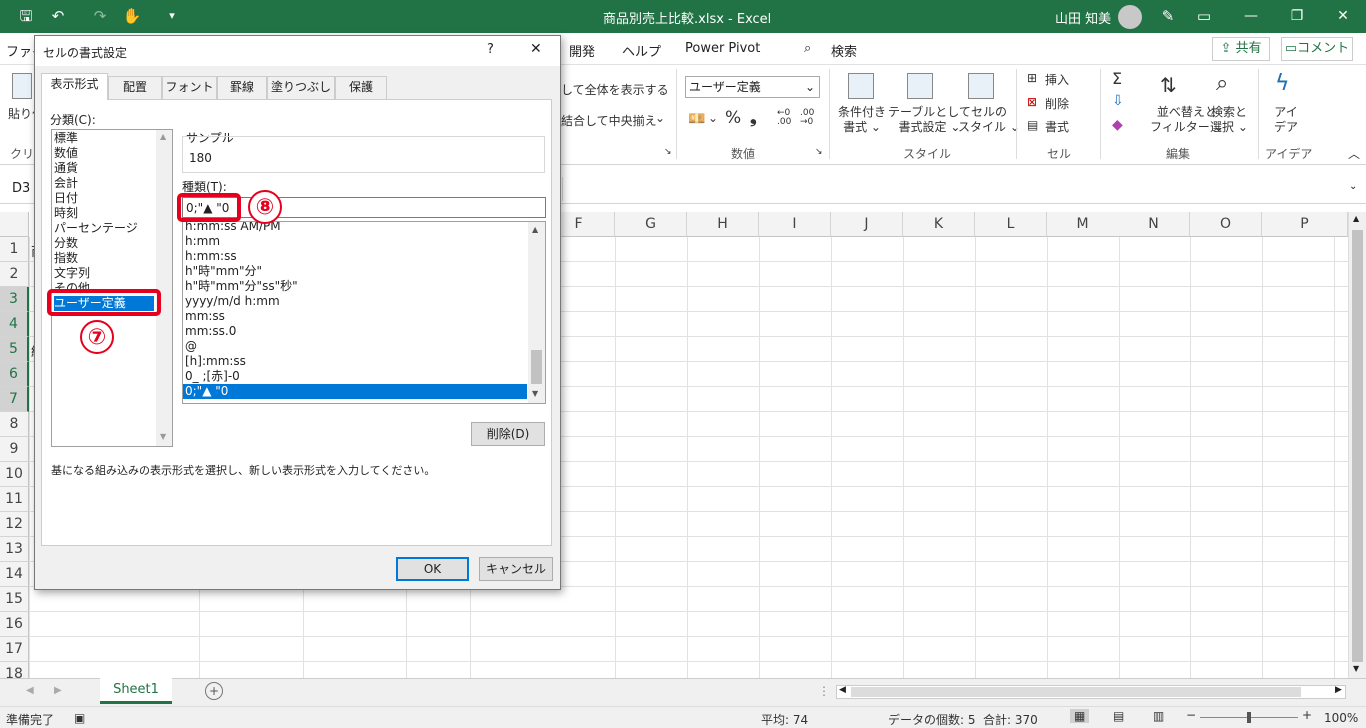 This screenshot has width=1366, height=728. Describe the element at coordinates (66, 258) in the screenshot. I see `category-item: 指数` at that location.